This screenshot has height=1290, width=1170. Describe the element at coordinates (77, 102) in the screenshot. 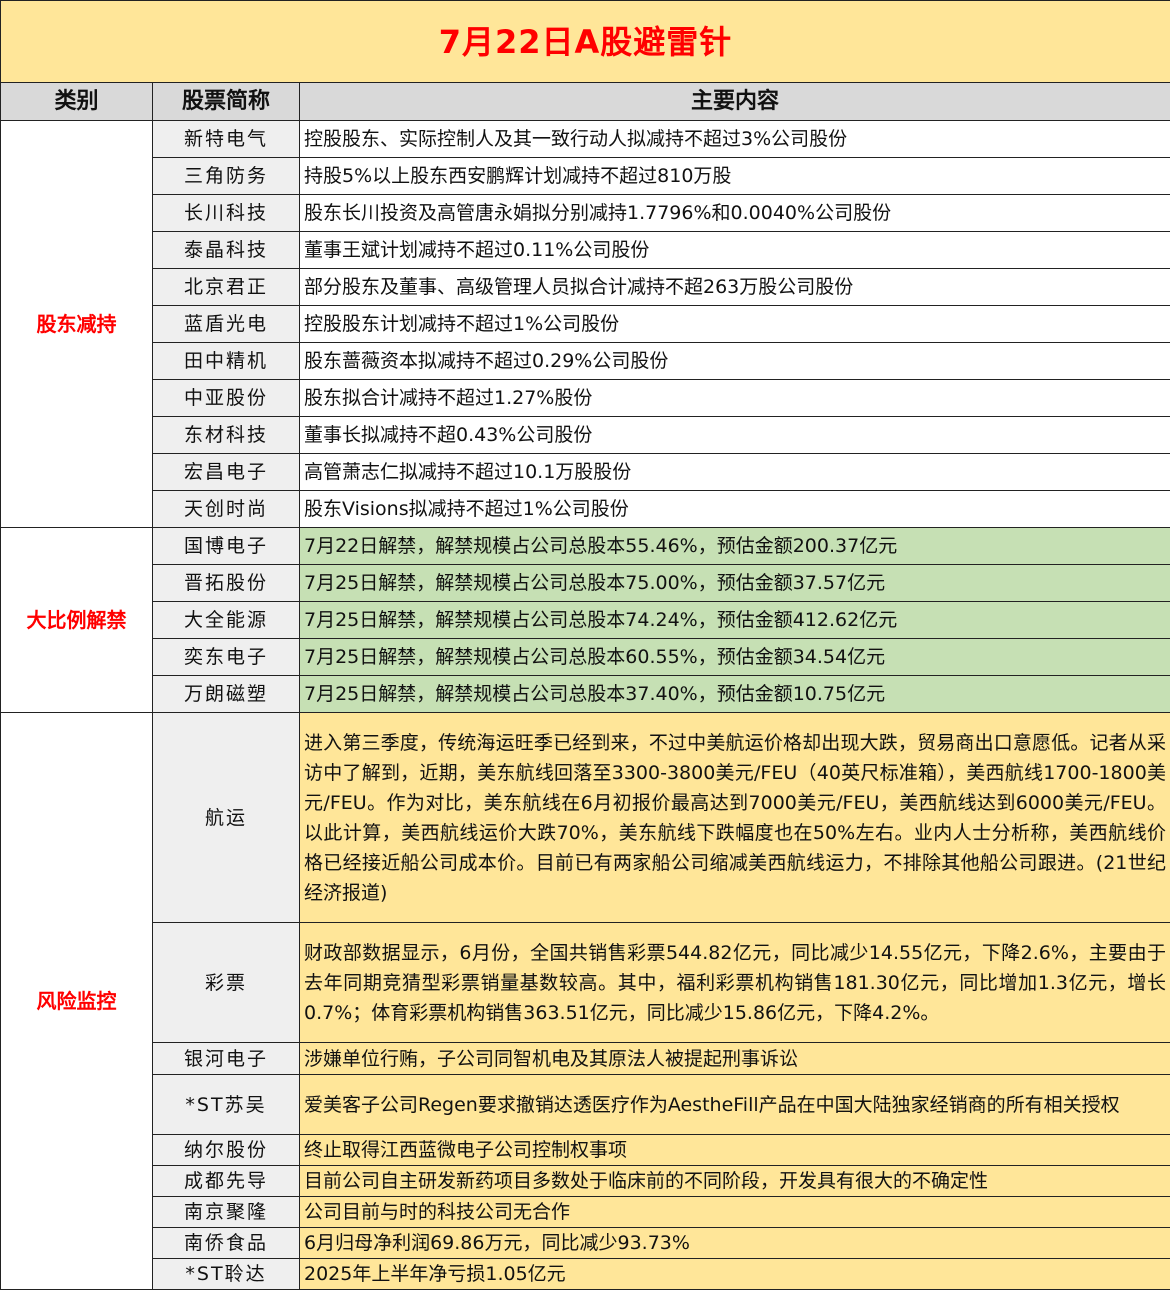

I see `header-category: 类别` at that location.